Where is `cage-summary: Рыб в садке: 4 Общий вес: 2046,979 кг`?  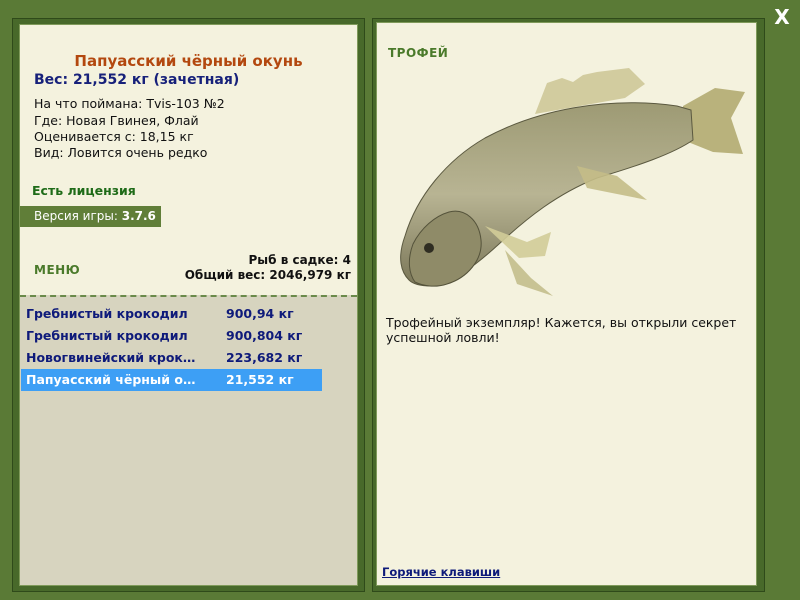 cage-summary: Рыб в садке: 4 Общий вес: 2046,979 кг is located at coordinates (268, 268).